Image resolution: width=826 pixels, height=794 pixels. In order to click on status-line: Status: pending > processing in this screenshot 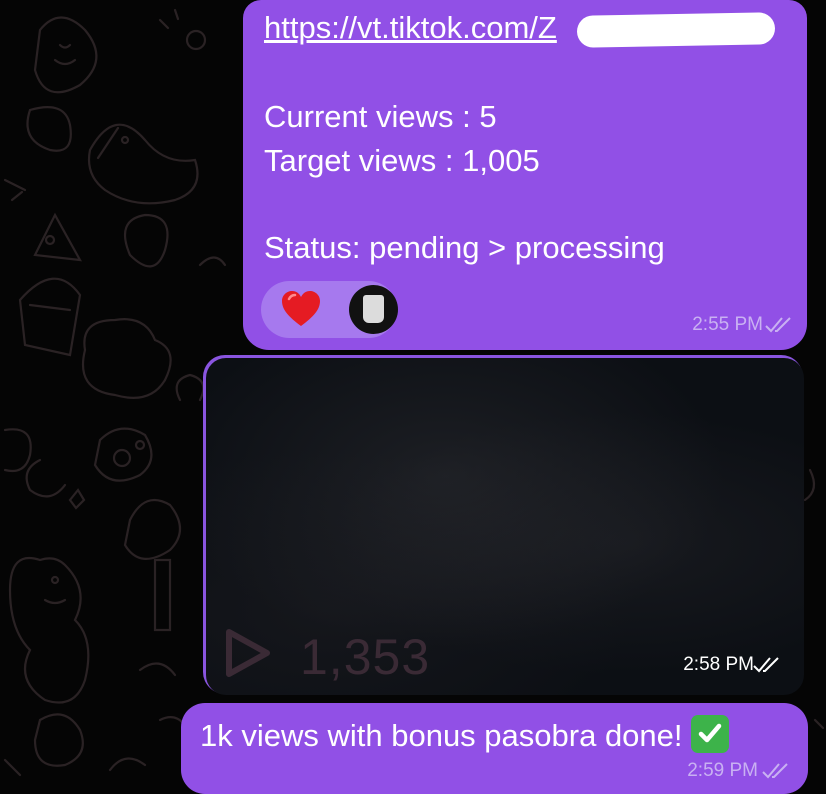, I will do `click(464, 247)`.